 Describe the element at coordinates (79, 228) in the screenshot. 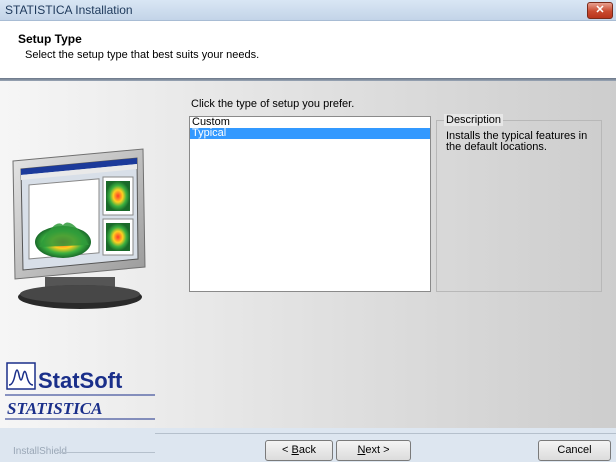

I see `monitor-illustration` at that location.